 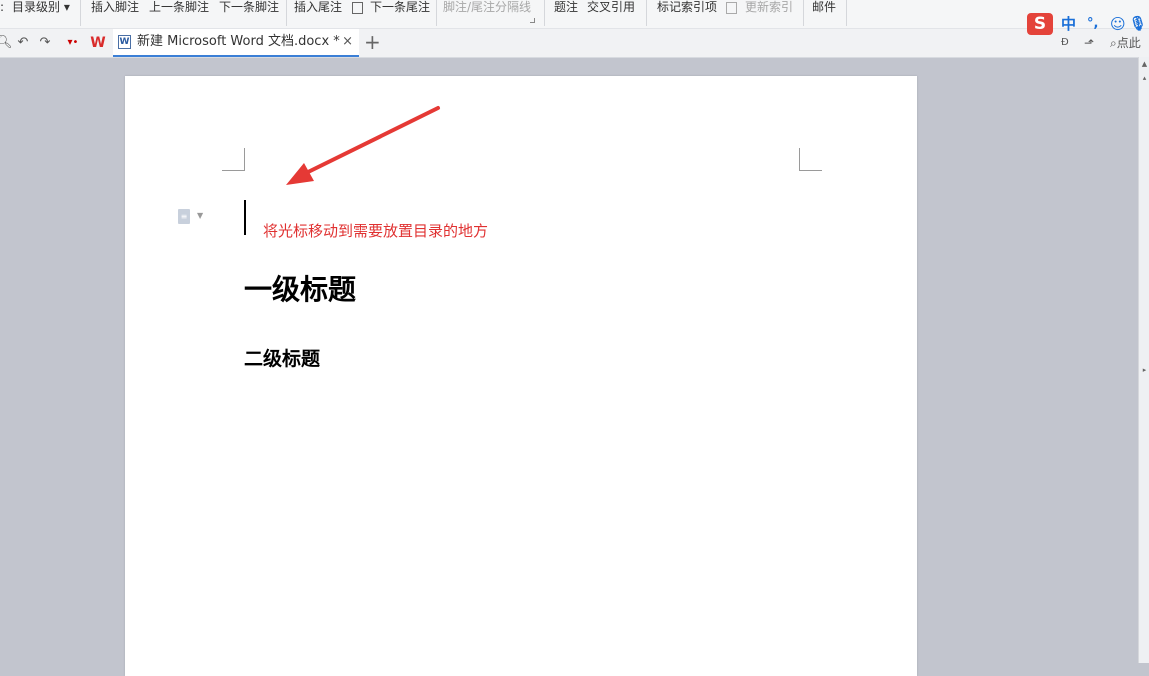 What do you see at coordinates (1089, 43) in the screenshot?
I see `export-icon: ⬏` at bounding box center [1089, 43].